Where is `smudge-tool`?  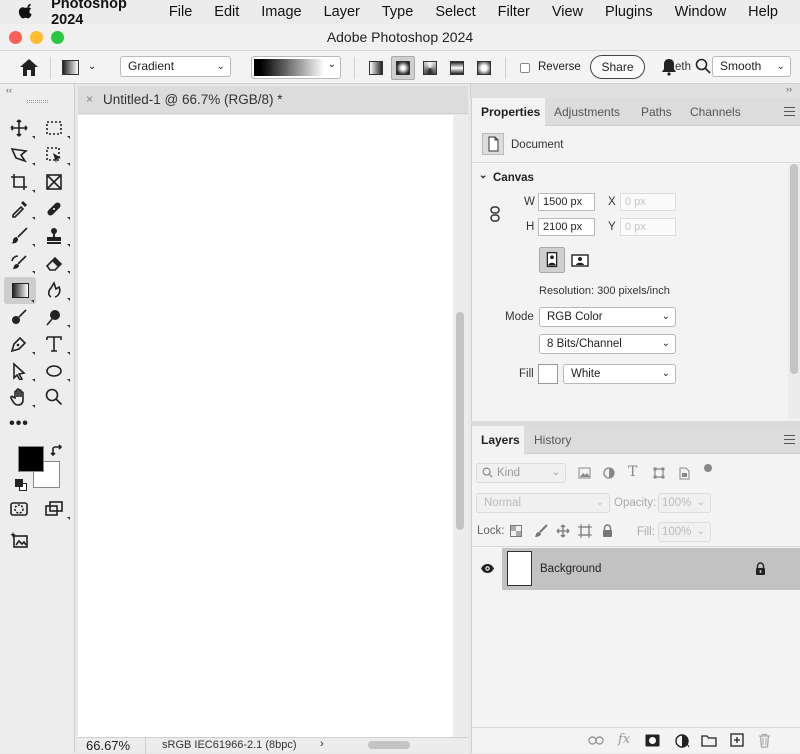 smudge-tool is located at coordinates (55, 290).